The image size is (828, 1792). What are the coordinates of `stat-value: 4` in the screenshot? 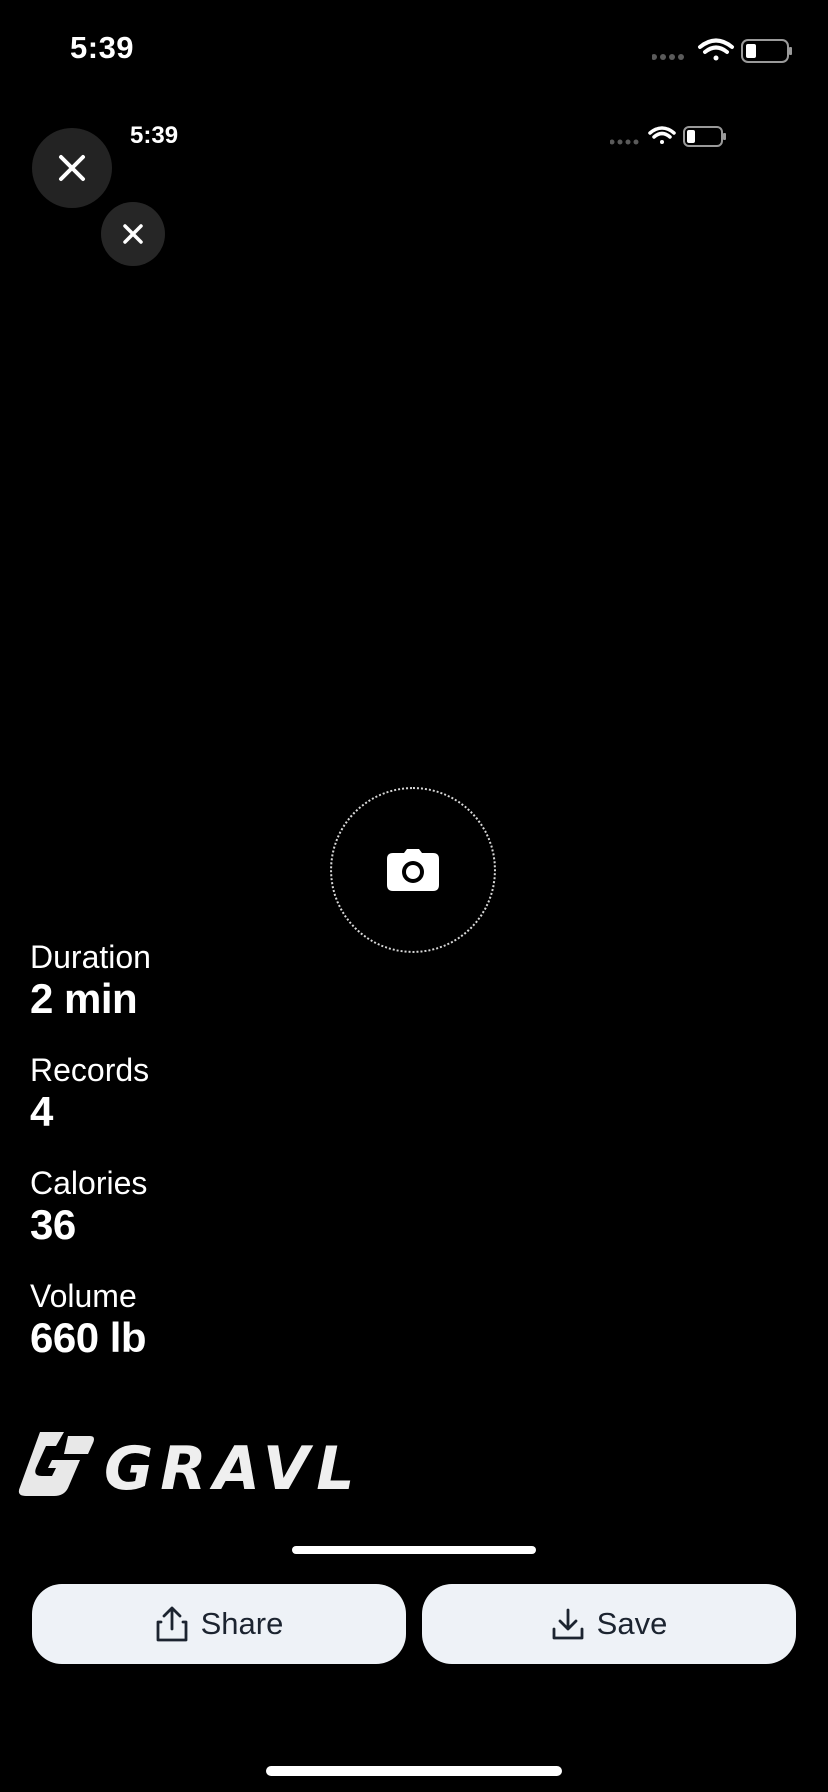 It's located at (41, 1111).